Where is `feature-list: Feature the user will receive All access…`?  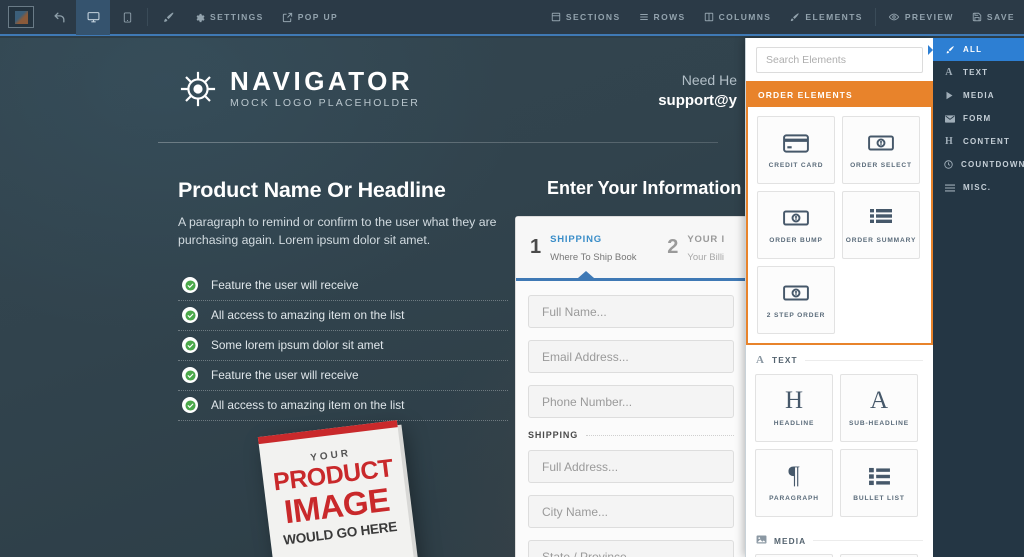
feature-list: Feature the user will receive All access… is located at coordinates (343, 346).